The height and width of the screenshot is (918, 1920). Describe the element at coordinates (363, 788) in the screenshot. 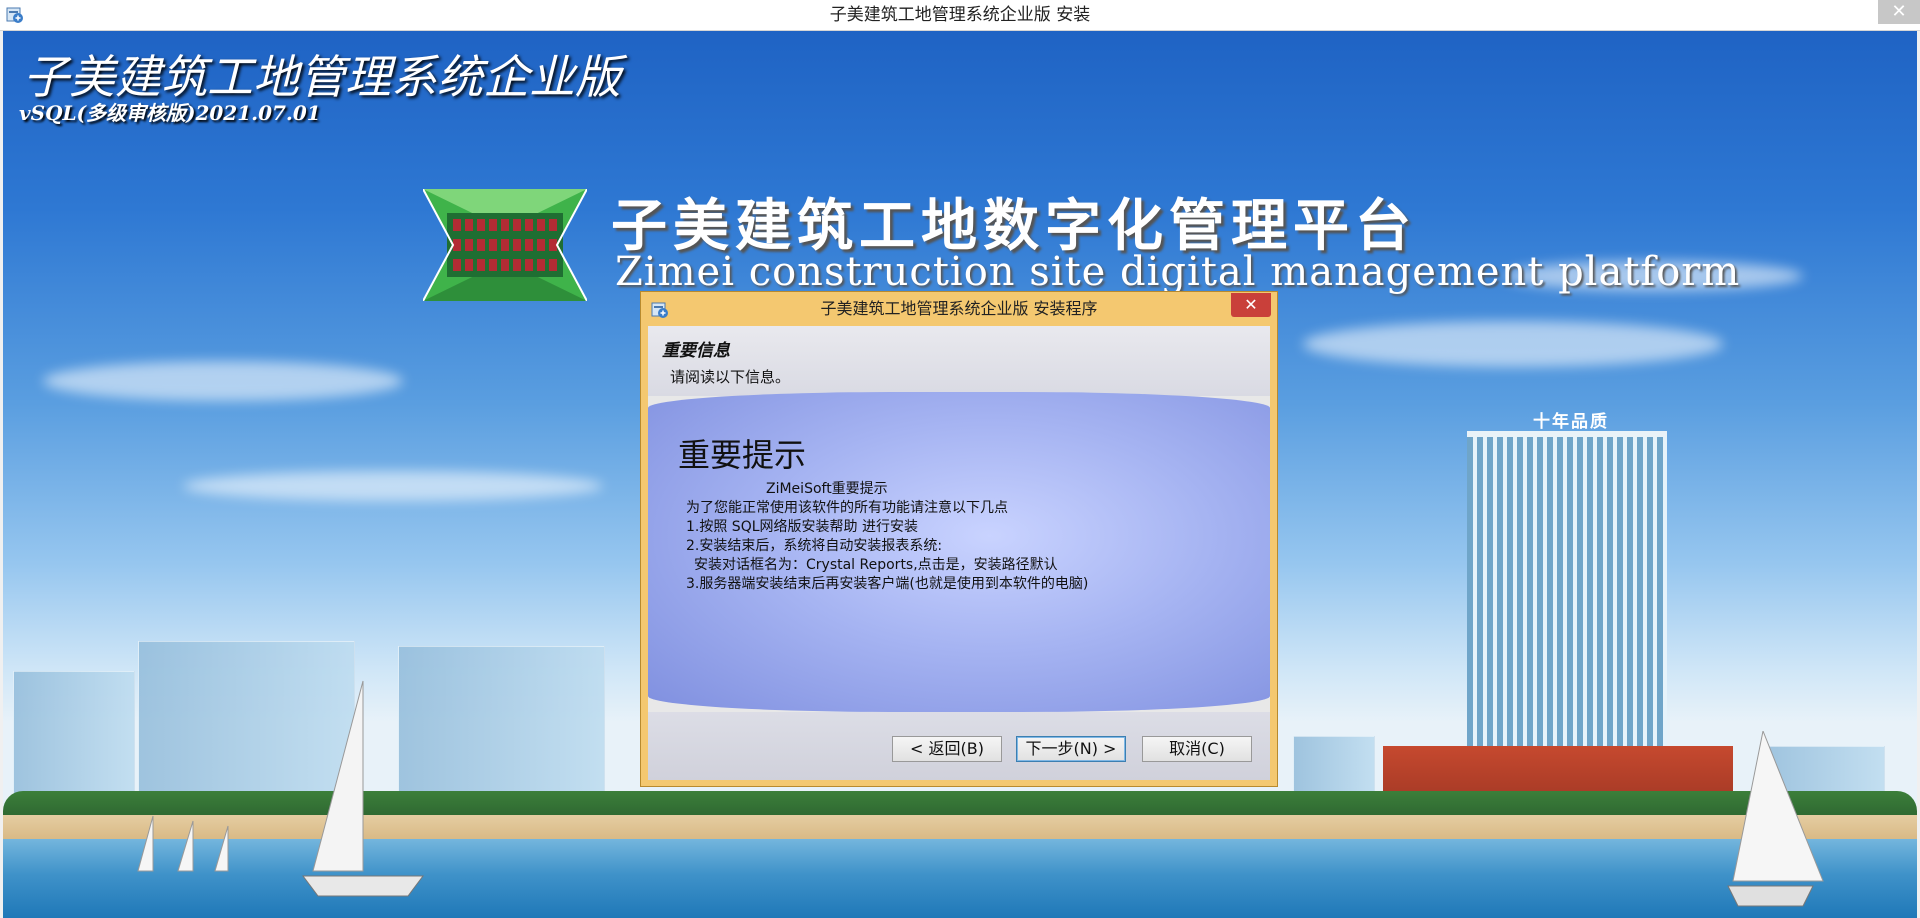

I see `sailboat-left` at that location.